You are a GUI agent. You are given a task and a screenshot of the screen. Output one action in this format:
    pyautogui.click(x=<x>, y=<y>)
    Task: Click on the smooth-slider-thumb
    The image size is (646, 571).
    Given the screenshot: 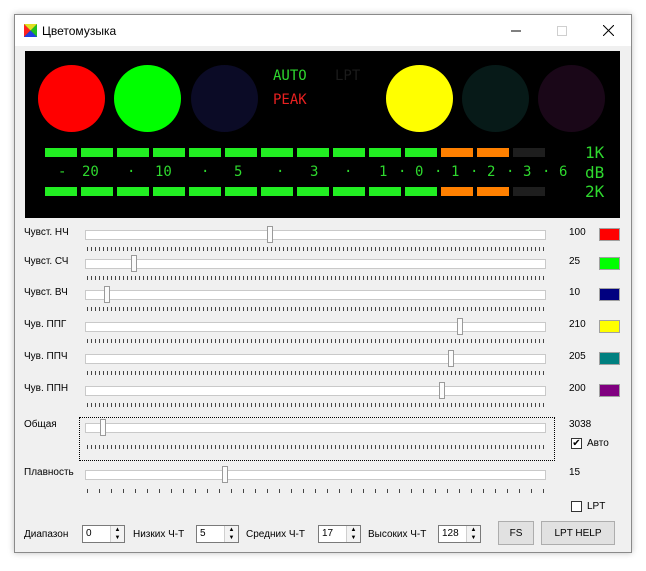 What is the action you would take?
    pyautogui.click(x=225, y=474)
    